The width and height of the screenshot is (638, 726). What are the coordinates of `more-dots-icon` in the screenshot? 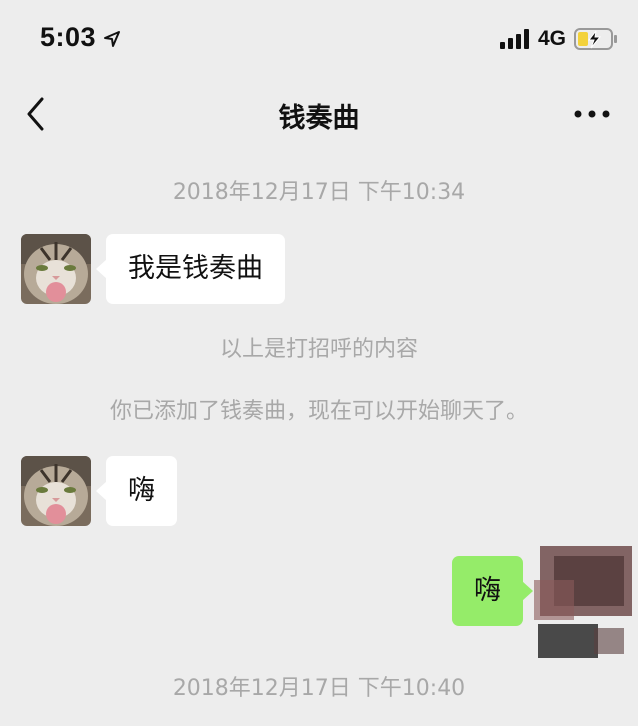 It's located at (592, 114).